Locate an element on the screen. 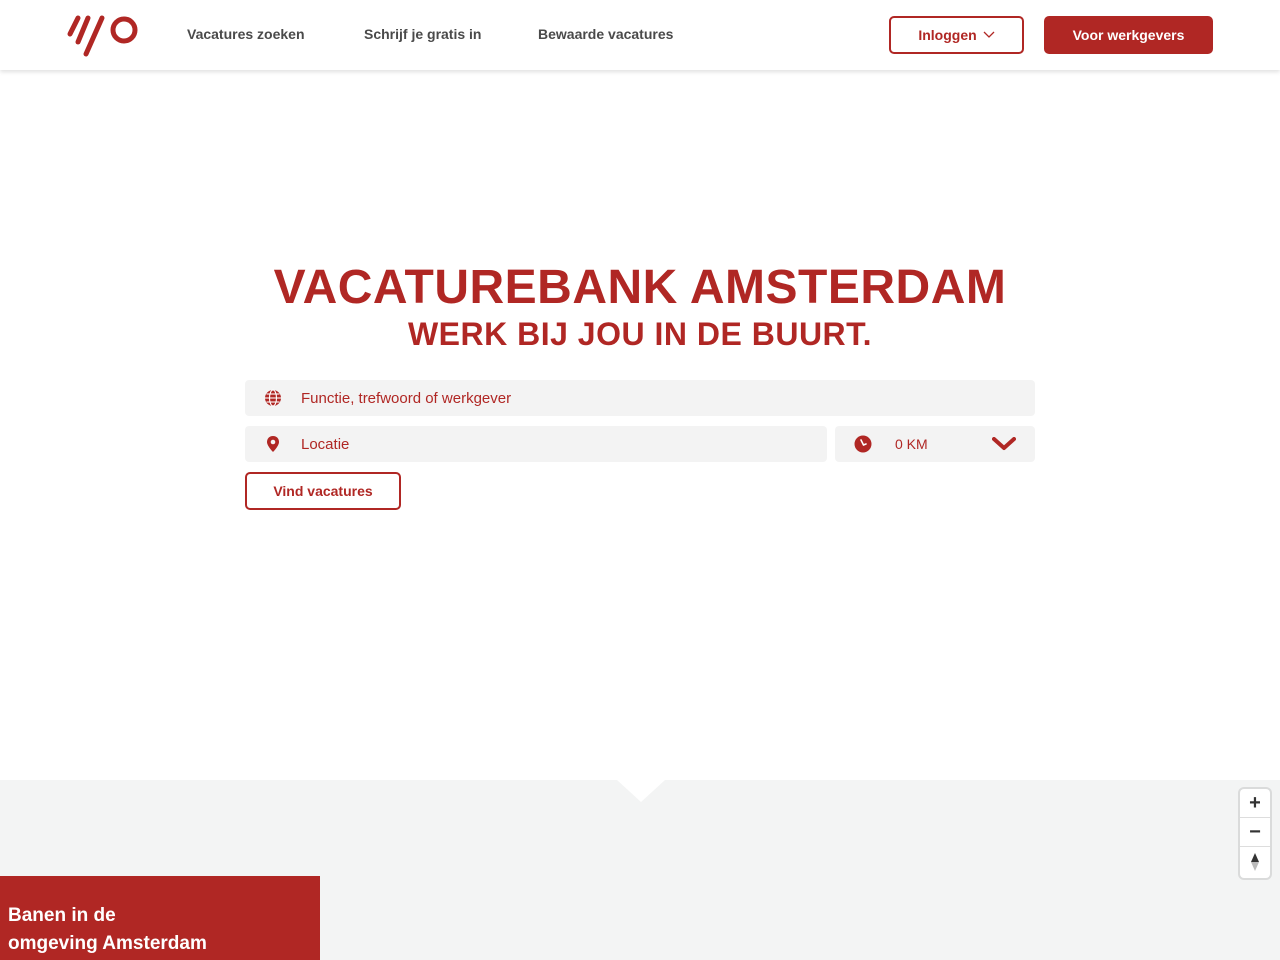 The image size is (1280, 960). jobs-panel-title-line2: omgeving Amsterdam is located at coordinates (107, 943).